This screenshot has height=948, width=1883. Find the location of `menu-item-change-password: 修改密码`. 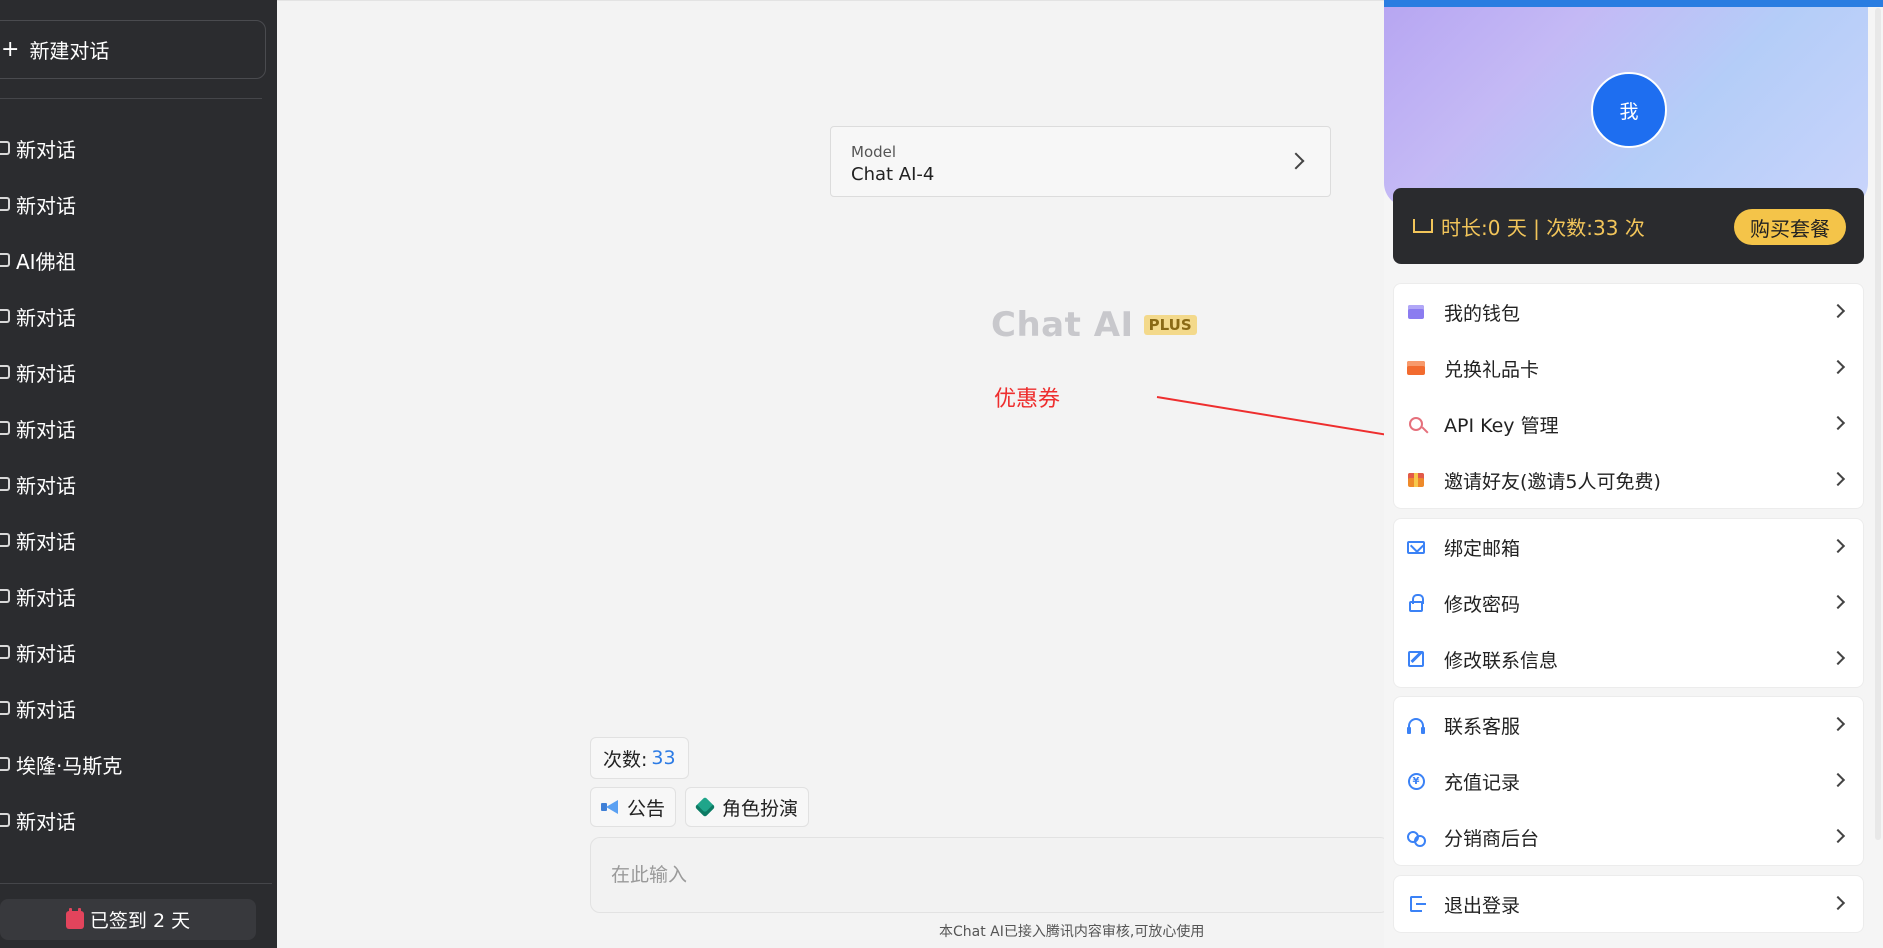

menu-item-change-password: 修改密码 is located at coordinates (1628, 603).